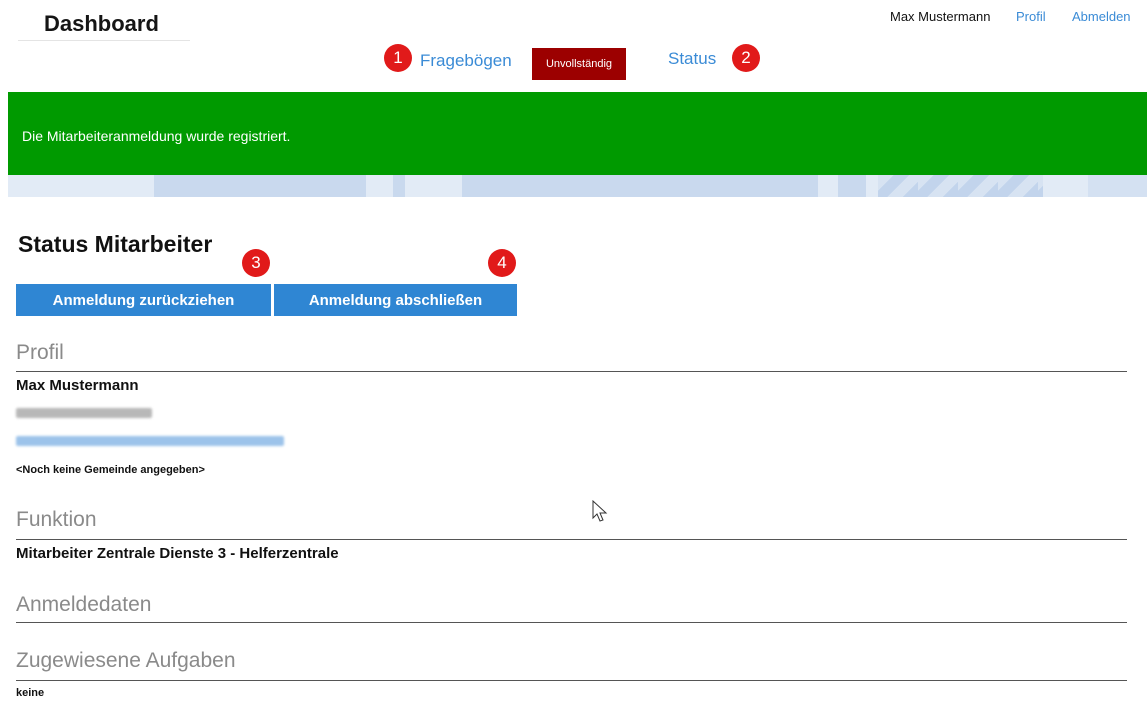 Image resolution: width=1147 pixels, height=702 pixels. I want to click on incomplete-badge: Unvollständig, so click(579, 64).